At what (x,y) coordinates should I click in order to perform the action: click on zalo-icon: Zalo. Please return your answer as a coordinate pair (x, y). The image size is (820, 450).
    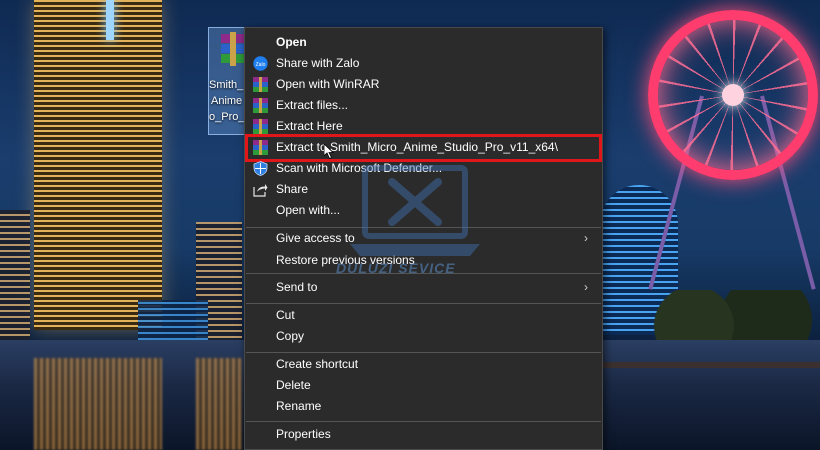
    Looking at the image, I should click on (260, 63).